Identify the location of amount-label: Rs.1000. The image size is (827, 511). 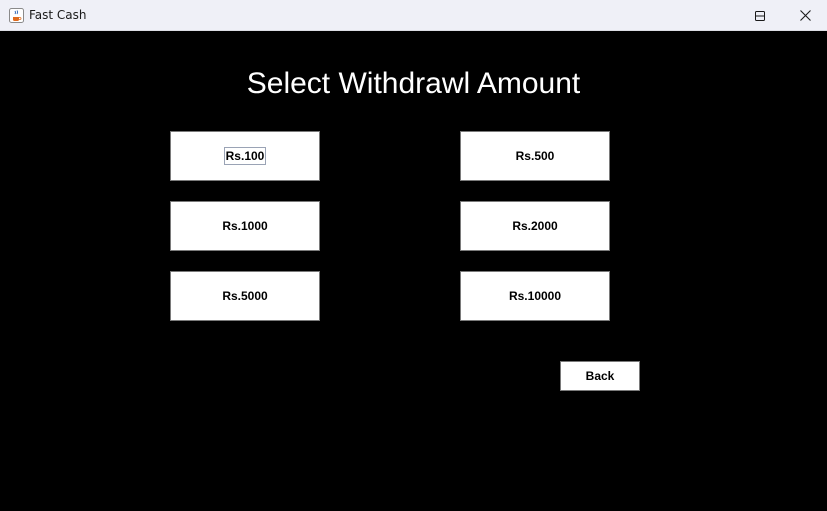
(245, 226).